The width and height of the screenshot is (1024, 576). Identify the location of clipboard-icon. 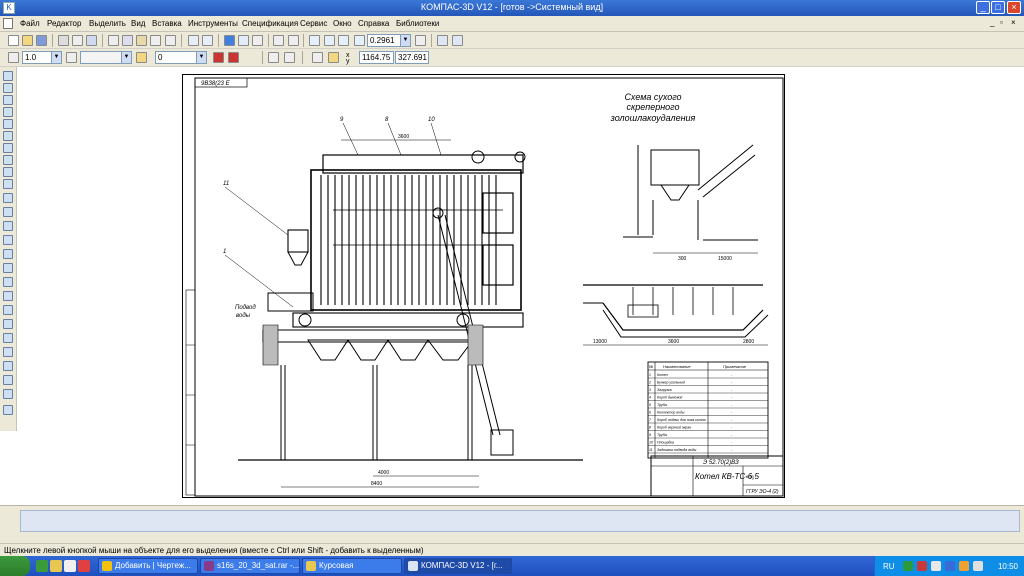
(170, 40).